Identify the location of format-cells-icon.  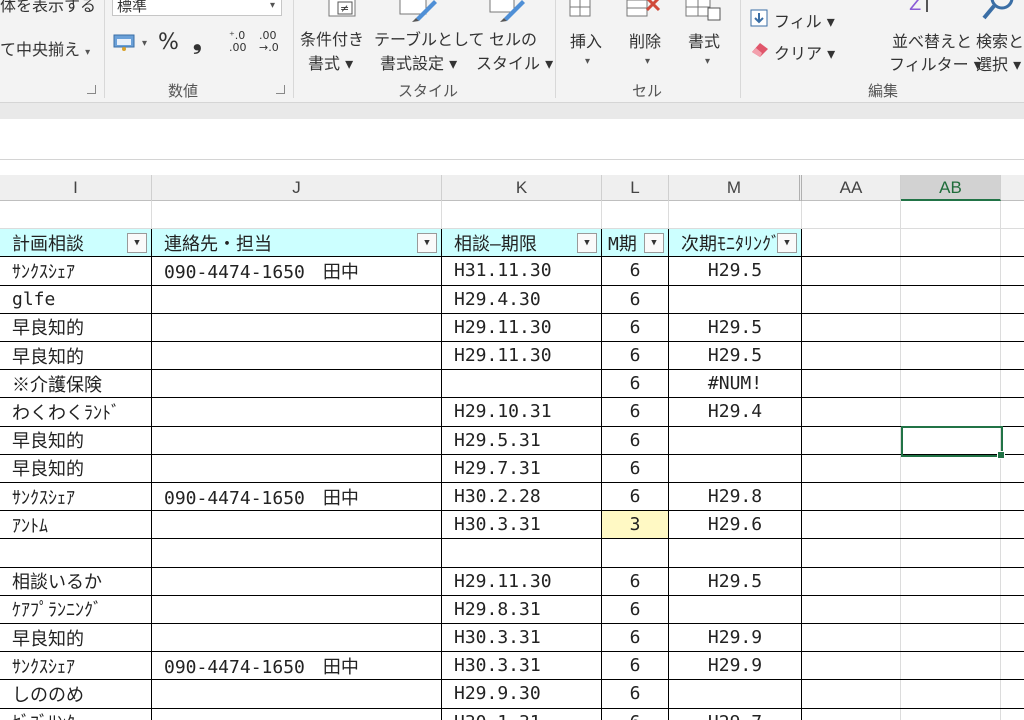
(704, 11).